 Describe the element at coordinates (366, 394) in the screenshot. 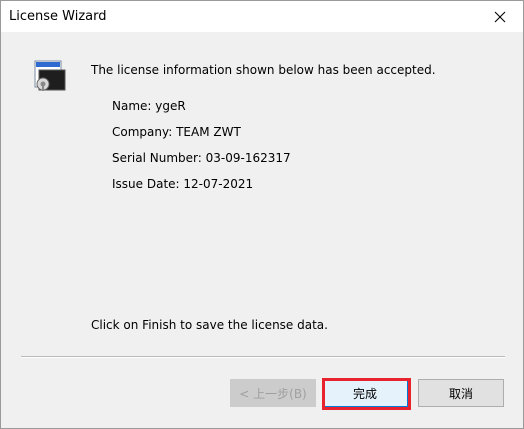

I see `finish-highlight-box` at that location.